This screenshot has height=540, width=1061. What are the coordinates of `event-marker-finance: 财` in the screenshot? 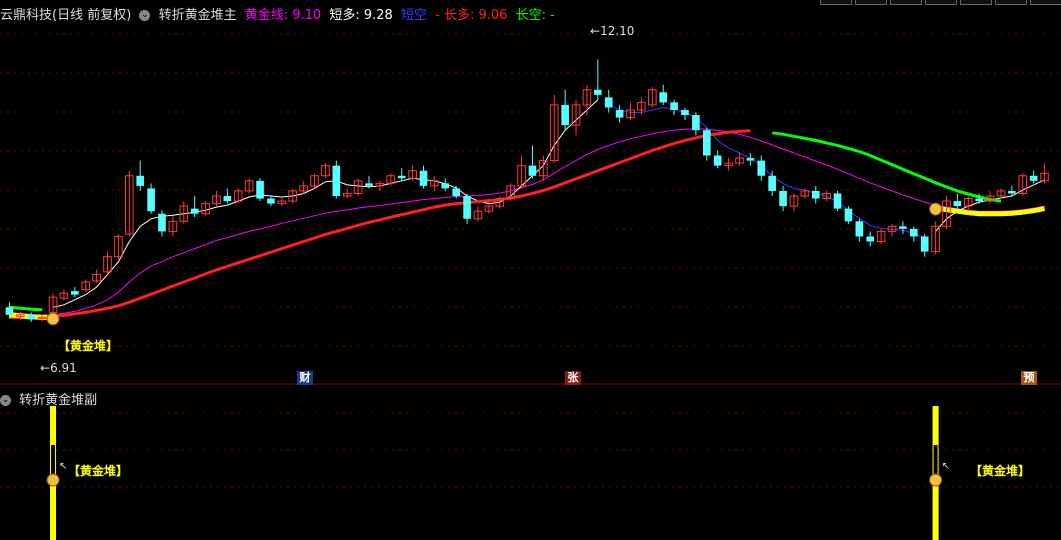 It's located at (305, 378).